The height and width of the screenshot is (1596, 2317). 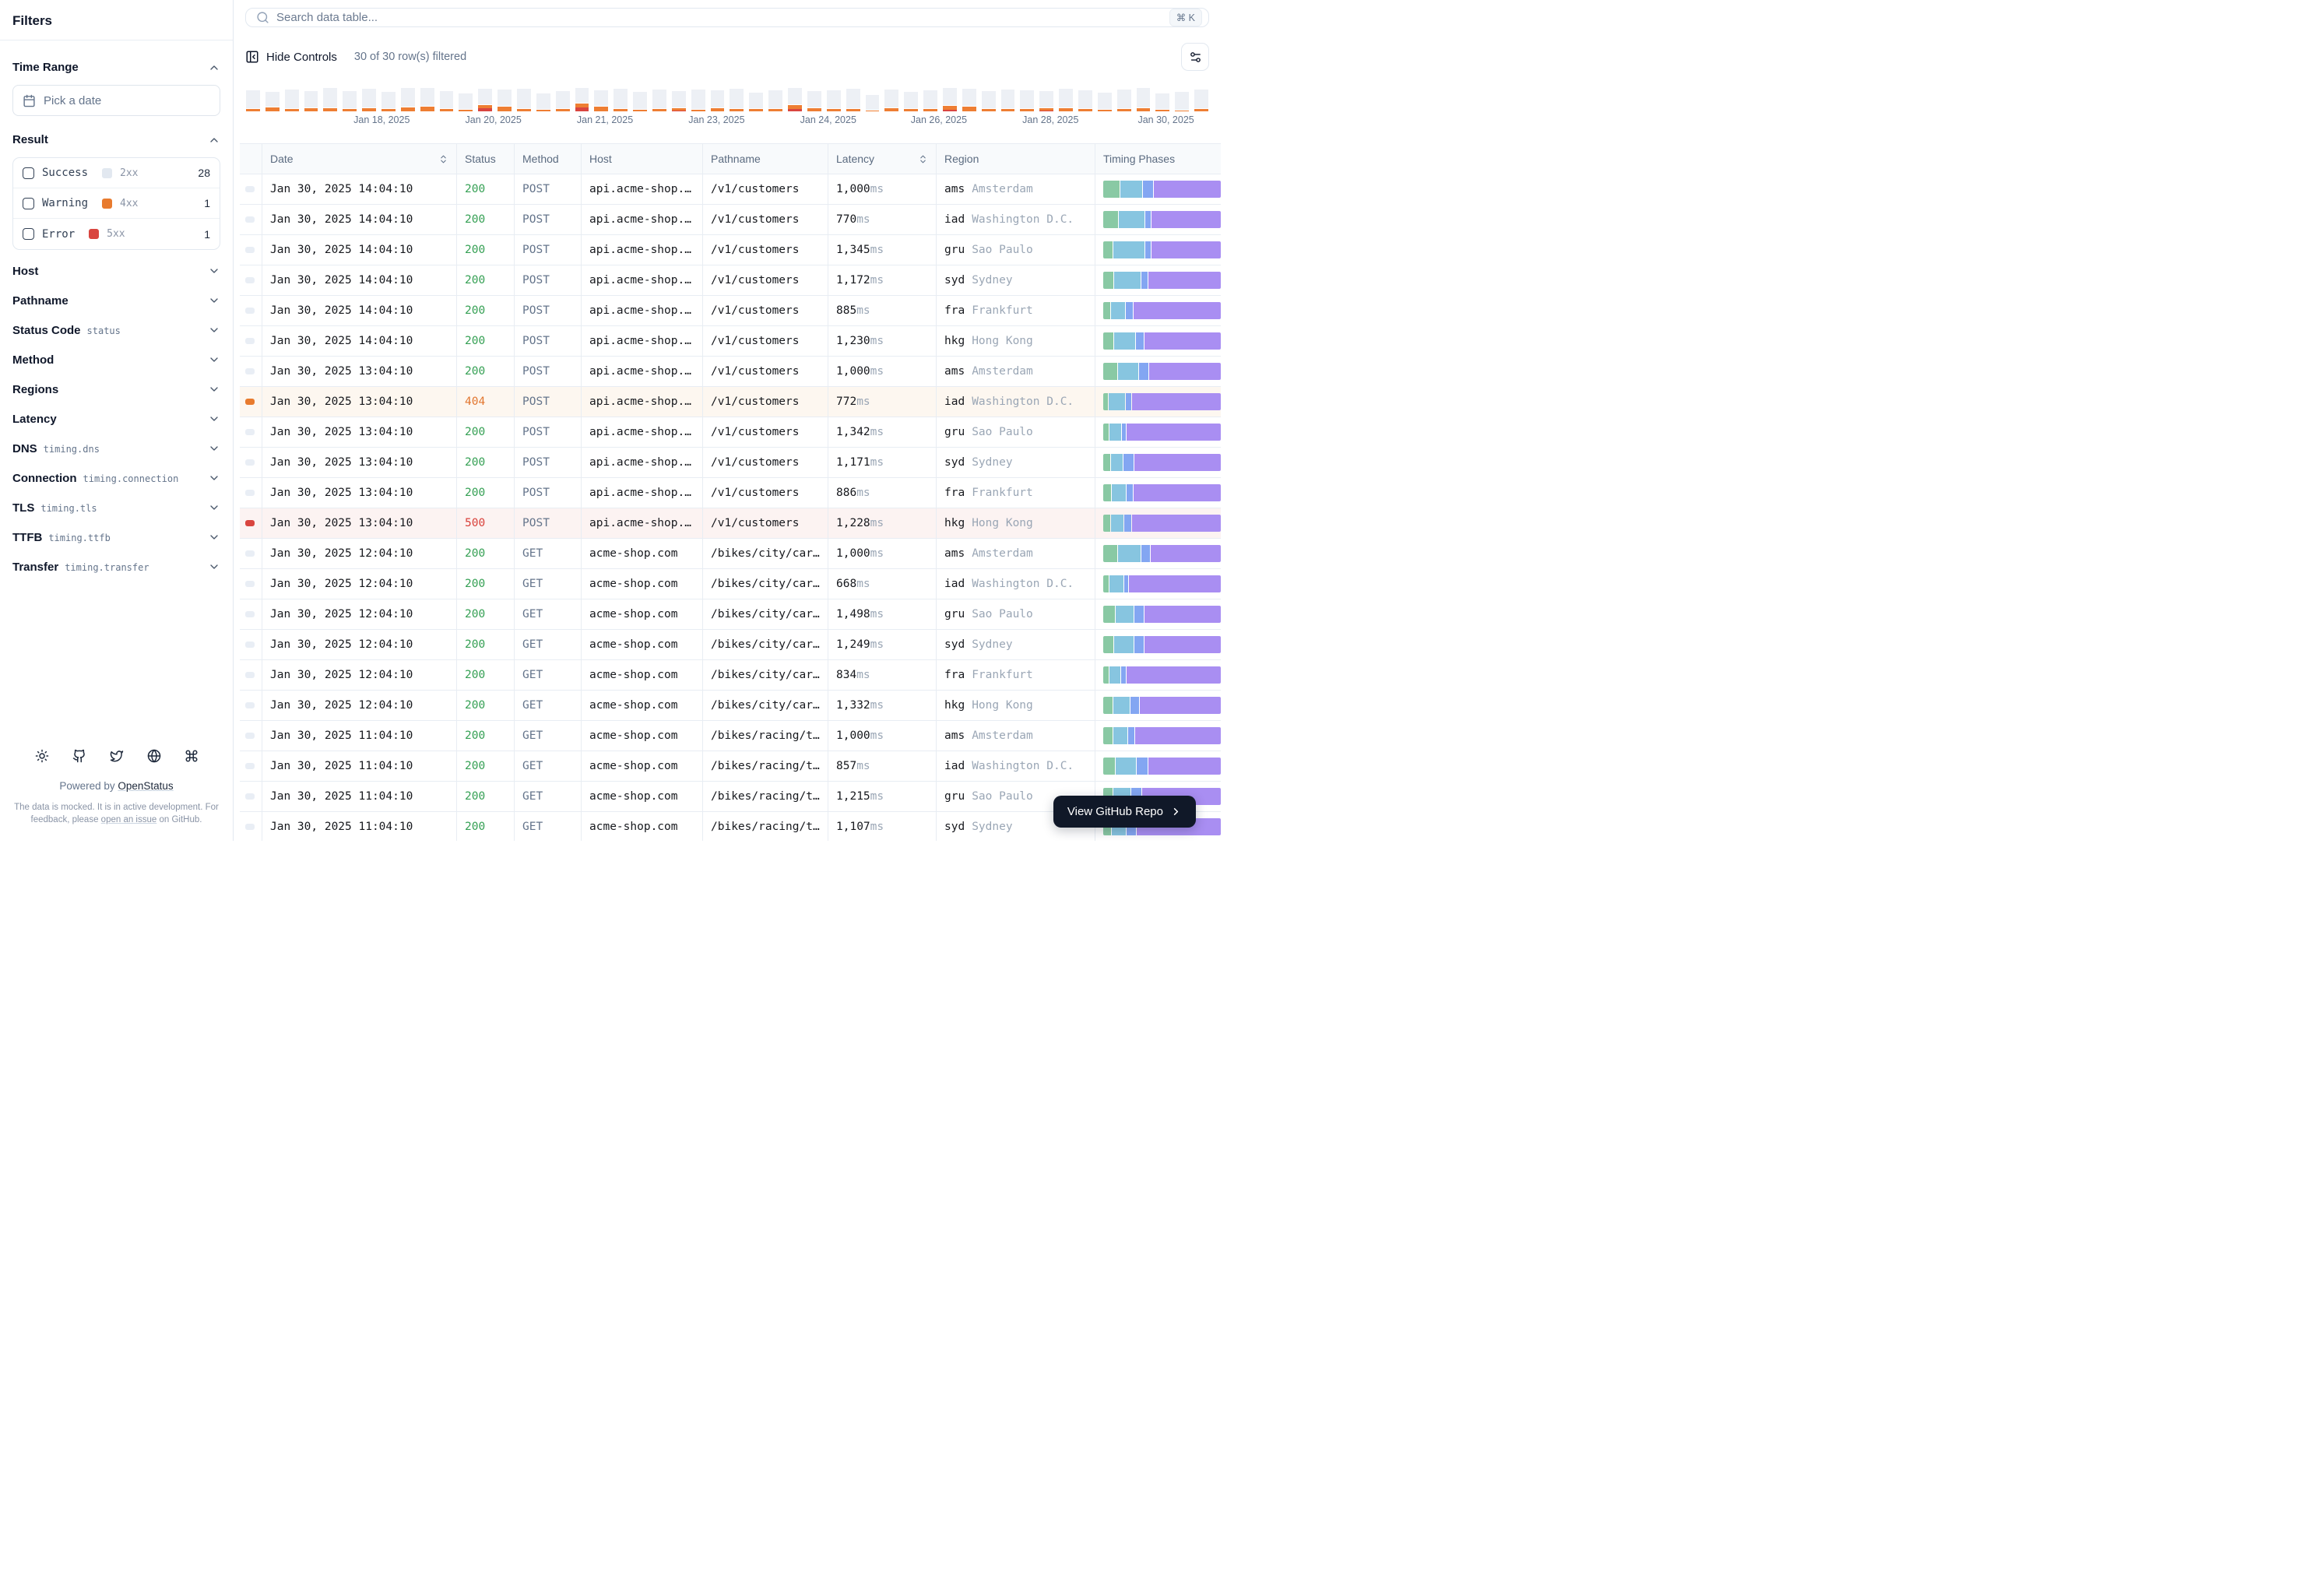 What do you see at coordinates (129, 819) in the screenshot?
I see `open-issue-link: open an issue` at bounding box center [129, 819].